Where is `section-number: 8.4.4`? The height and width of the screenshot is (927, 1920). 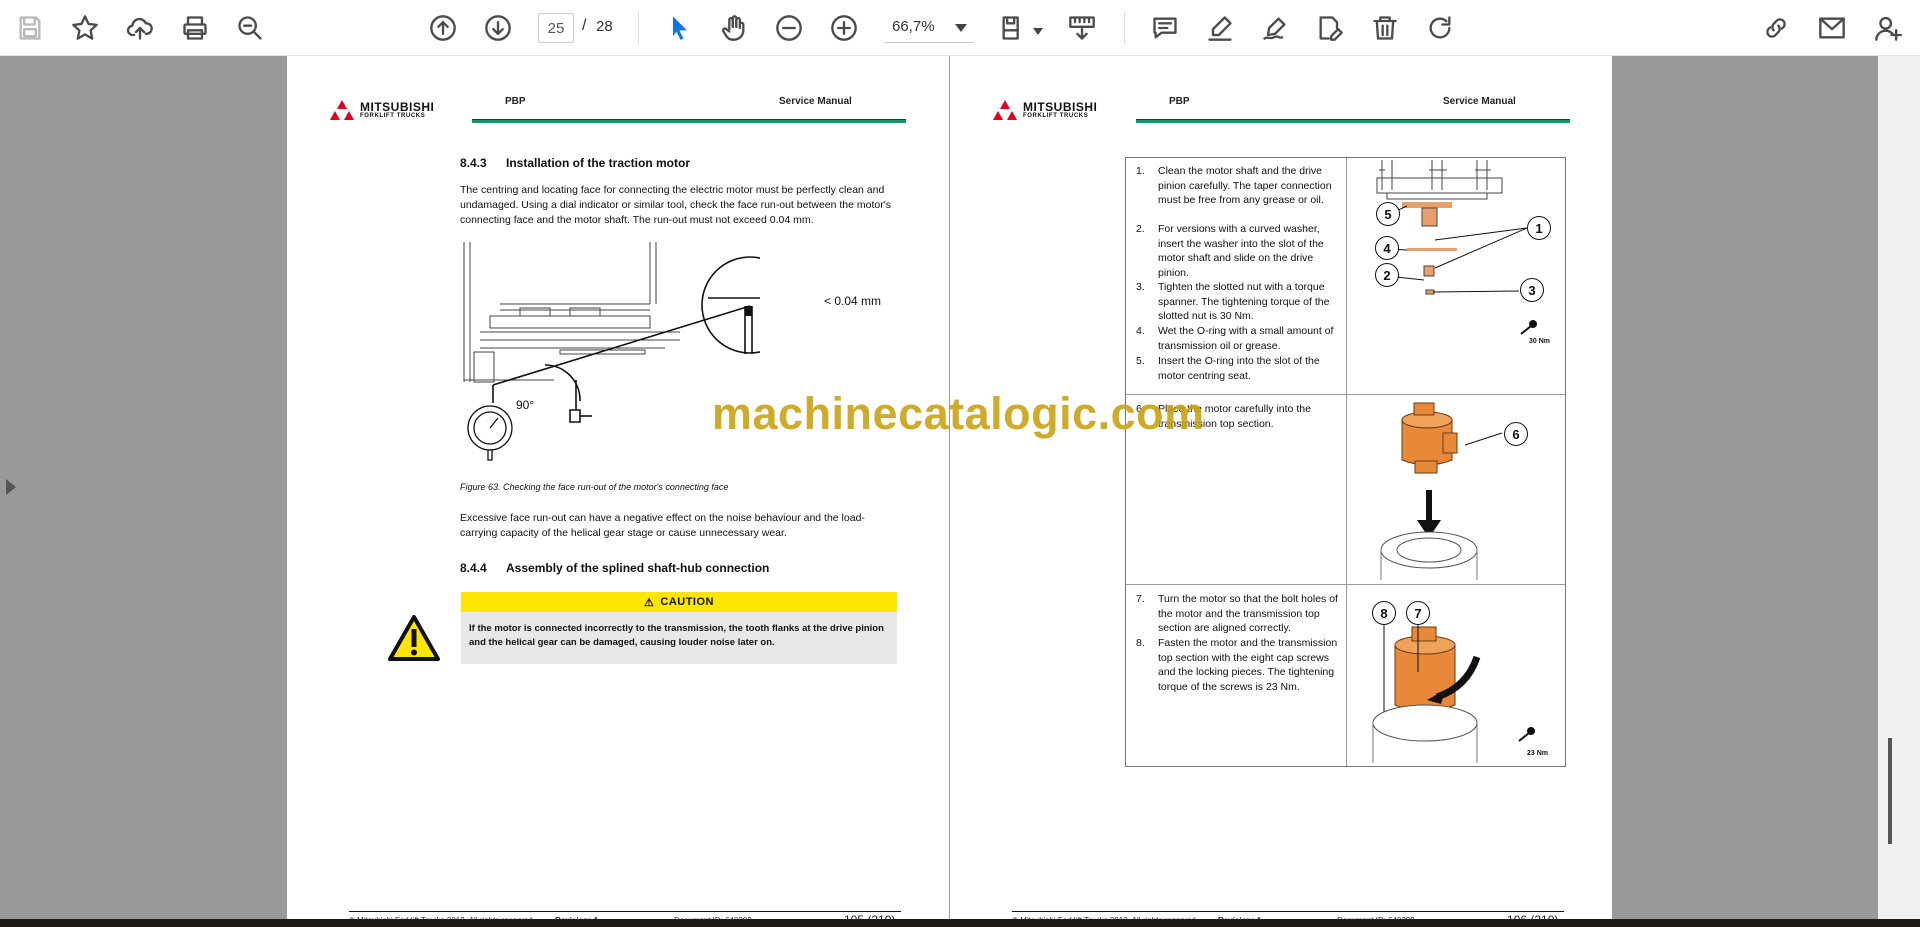 section-number: 8.4.4 is located at coordinates (473, 568).